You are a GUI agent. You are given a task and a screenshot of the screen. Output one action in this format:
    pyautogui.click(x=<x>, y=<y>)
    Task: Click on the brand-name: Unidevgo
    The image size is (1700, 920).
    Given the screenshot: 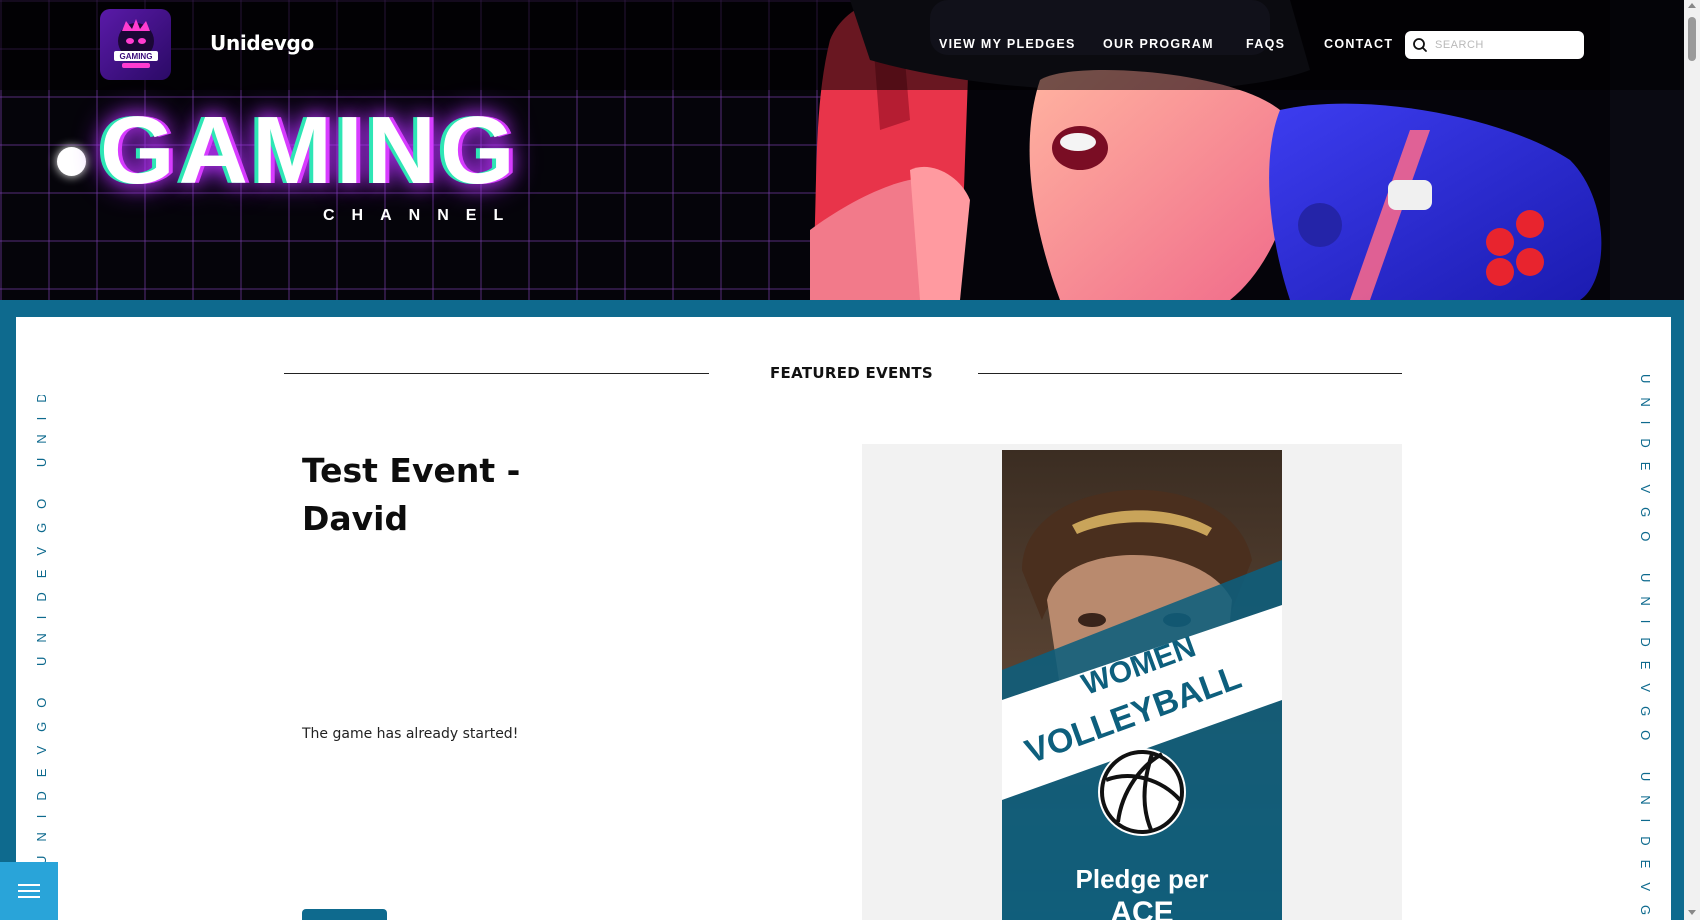 What is the action you would take?
    pyautogui.click(x=262, y=43)
    